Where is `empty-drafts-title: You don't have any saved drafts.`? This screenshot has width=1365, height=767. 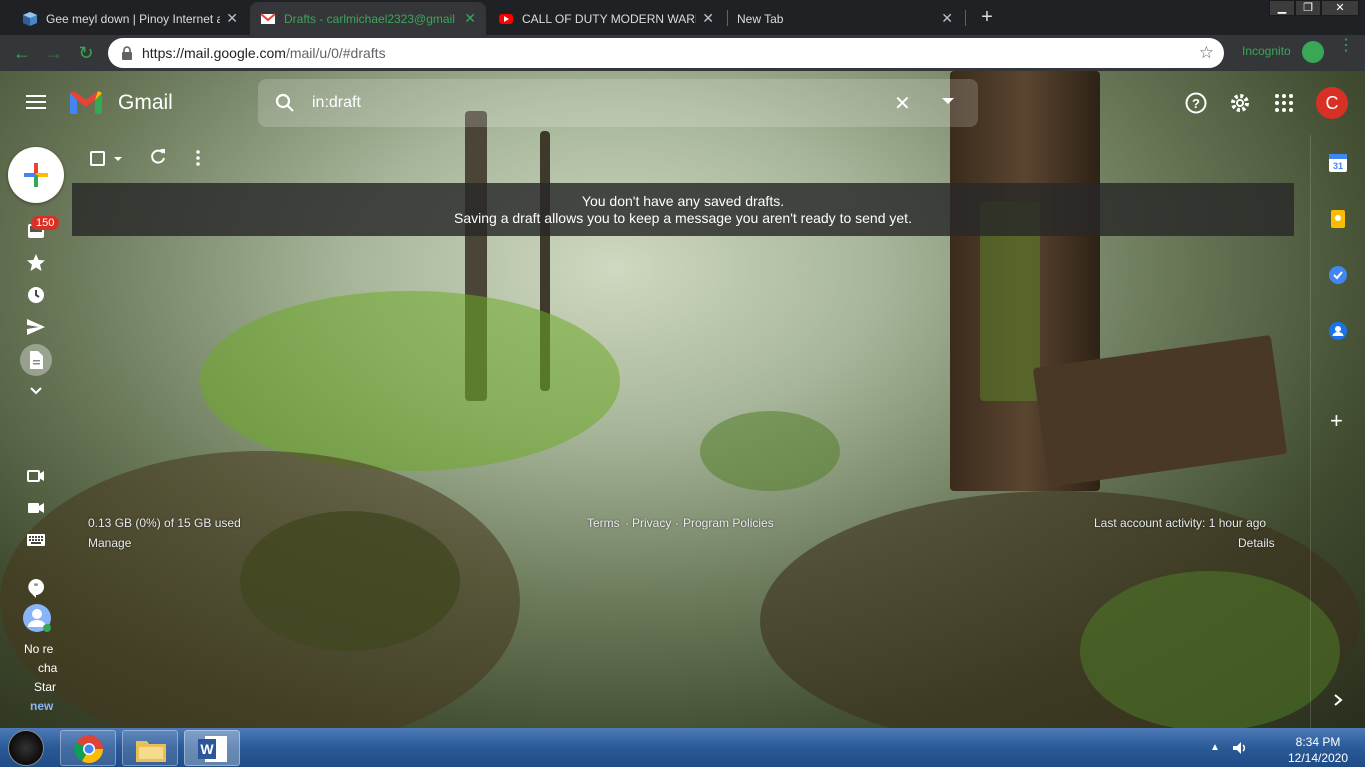 empty-drafts-title: You don't have any saved drafts. is located at coordinates (683, 201).